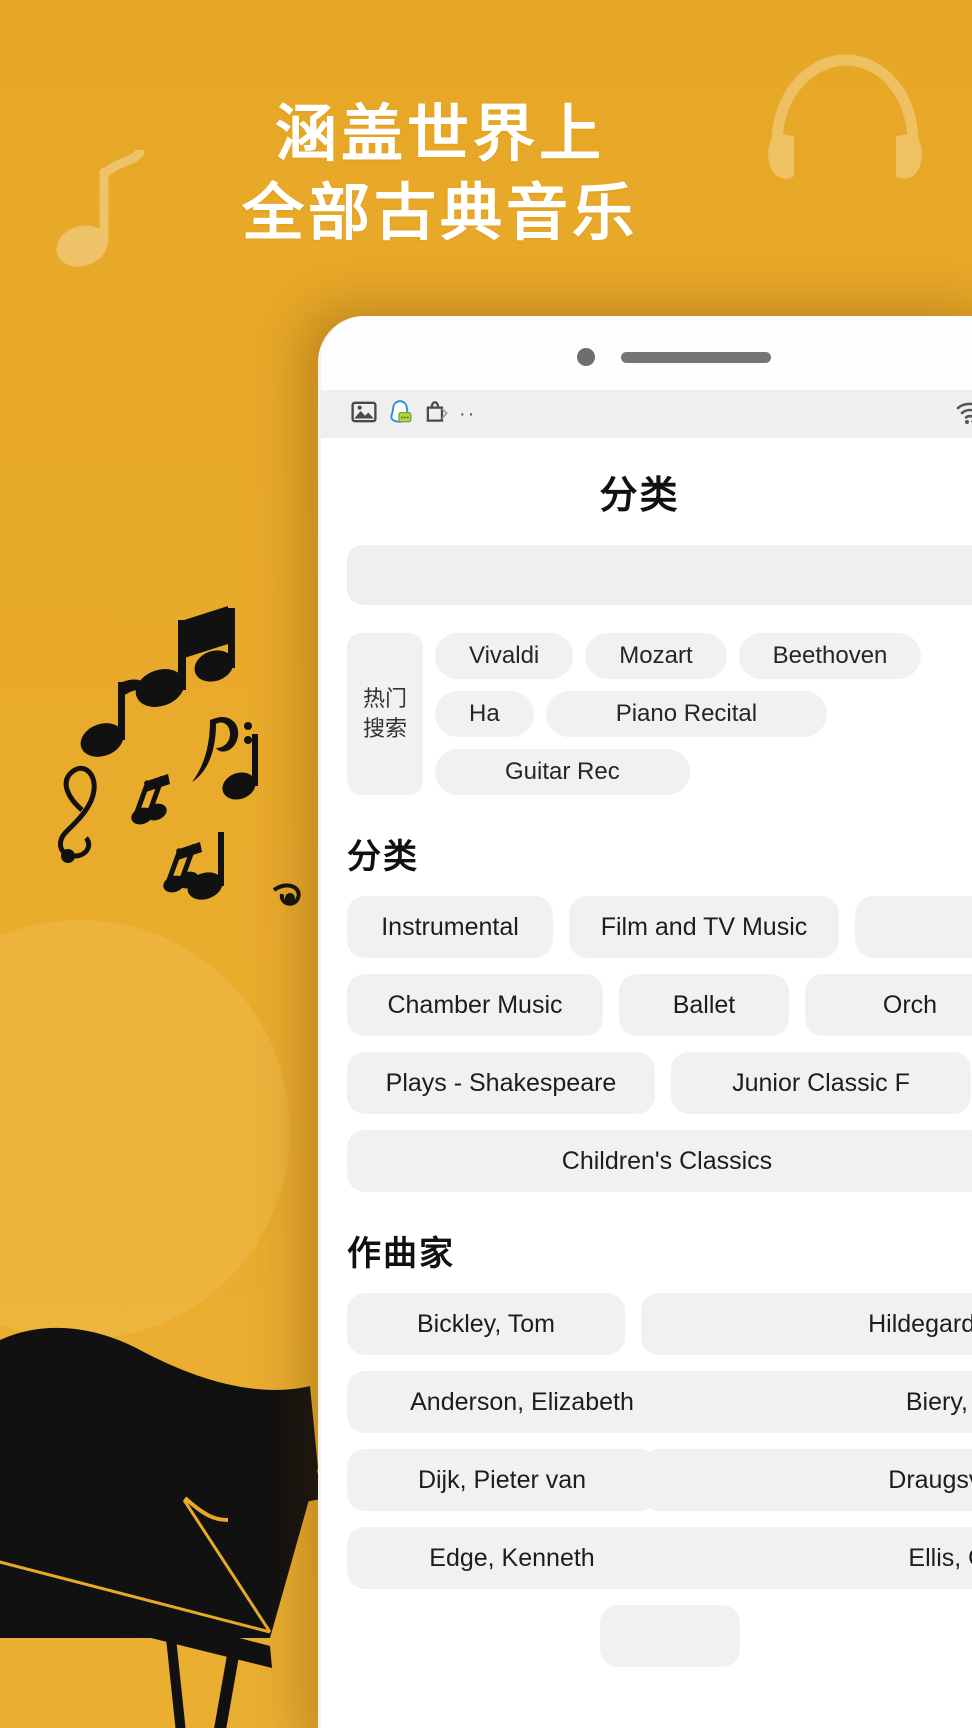  What do you see at coordinates (501, 1083) in the screenshot?
I see `category-chip: Plays - Shakespeare` at bounding box center [501, 1083].